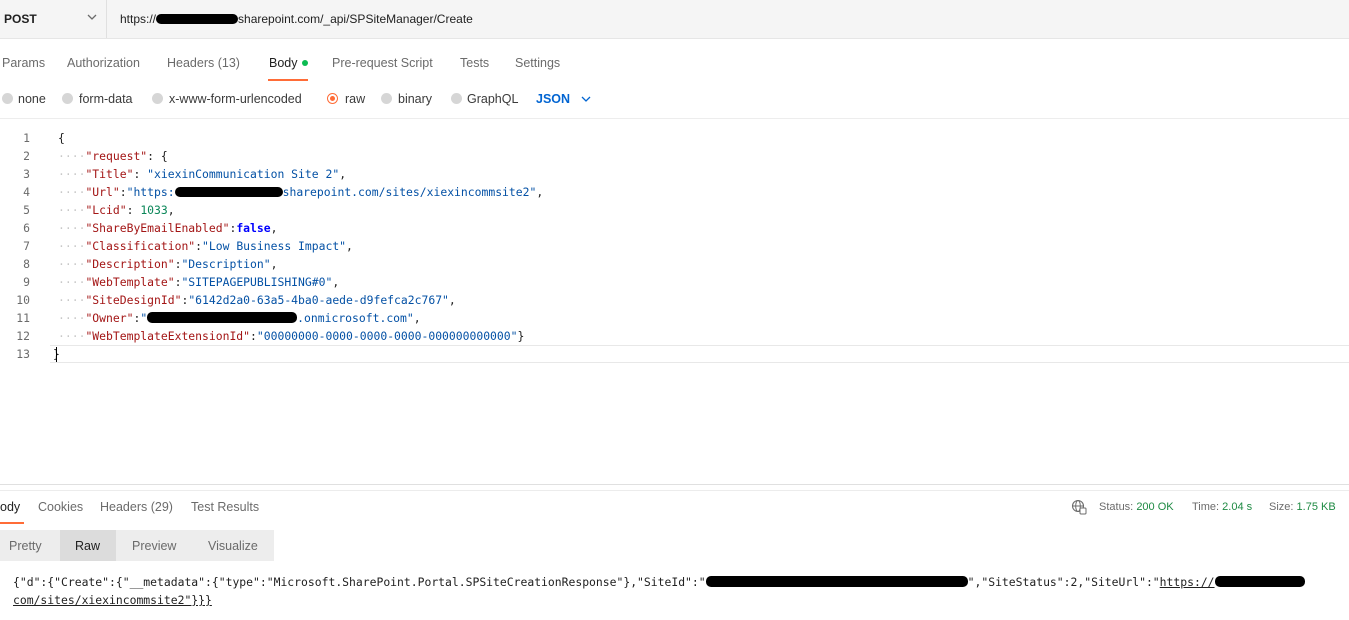  I want to click on code-line: 6 ····"ShareByEmailEnabled":false,, so click(674, 228).